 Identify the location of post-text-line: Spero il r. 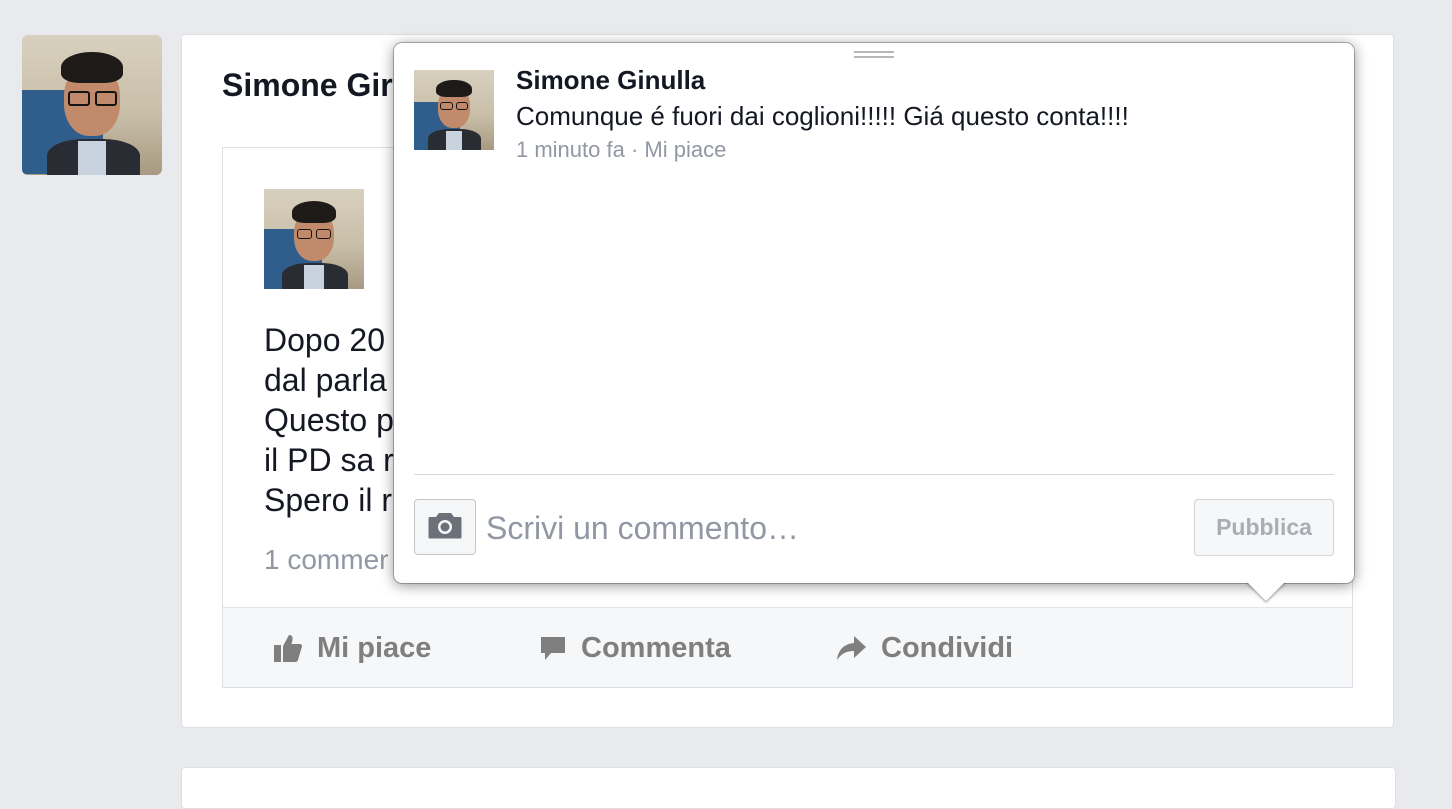
(328, 500).